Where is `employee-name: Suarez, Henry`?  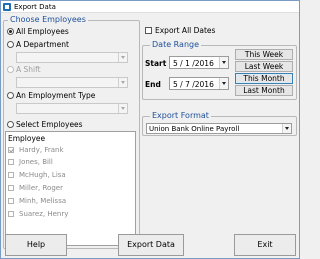
employee-name: Suarez, Henry is located at coordinates (44, 214).